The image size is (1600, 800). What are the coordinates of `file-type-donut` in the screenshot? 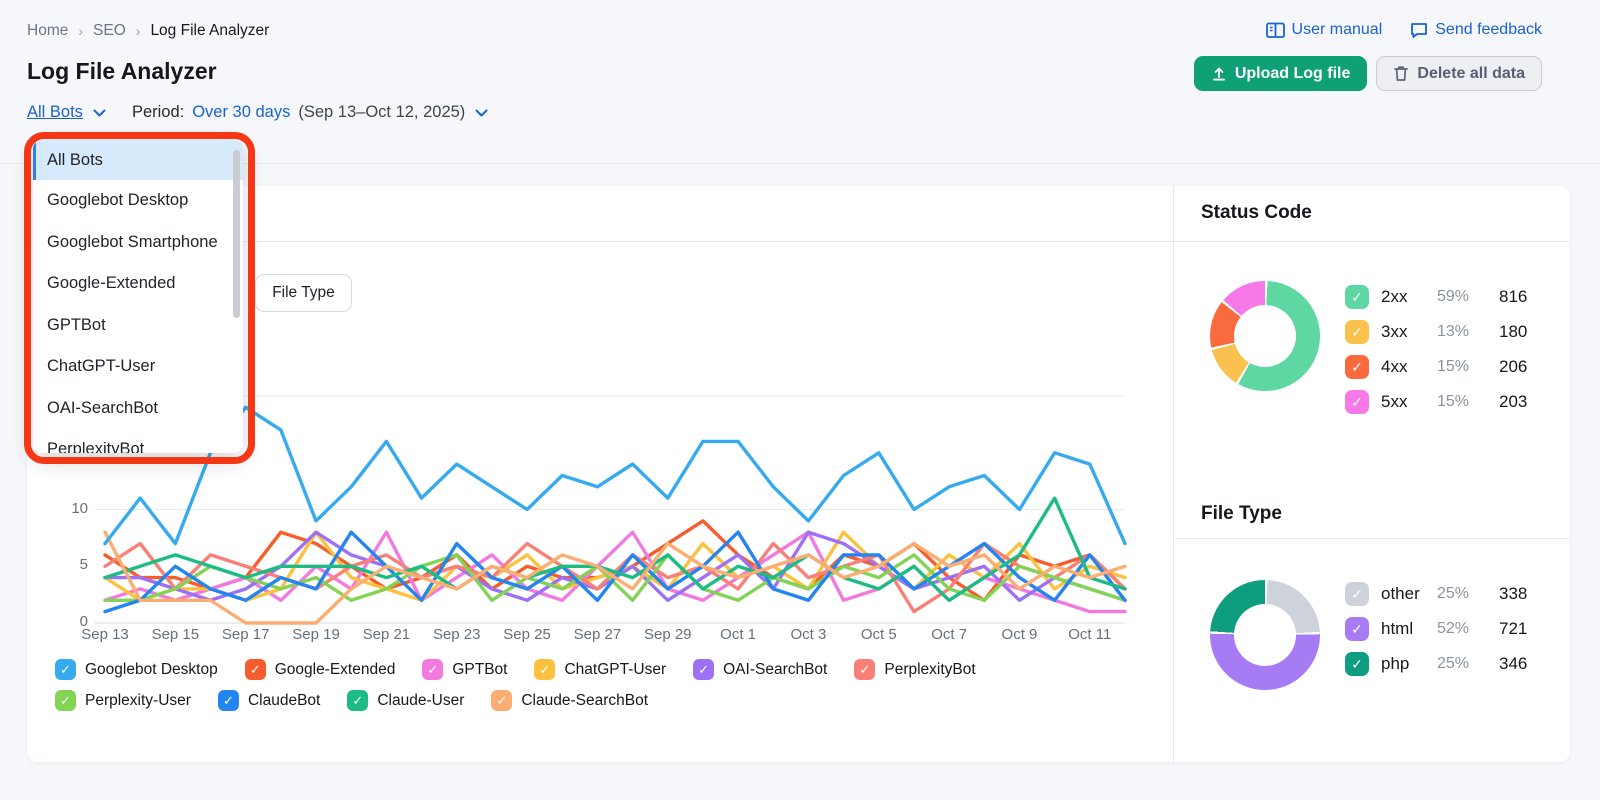 It's located at (1265, 635).